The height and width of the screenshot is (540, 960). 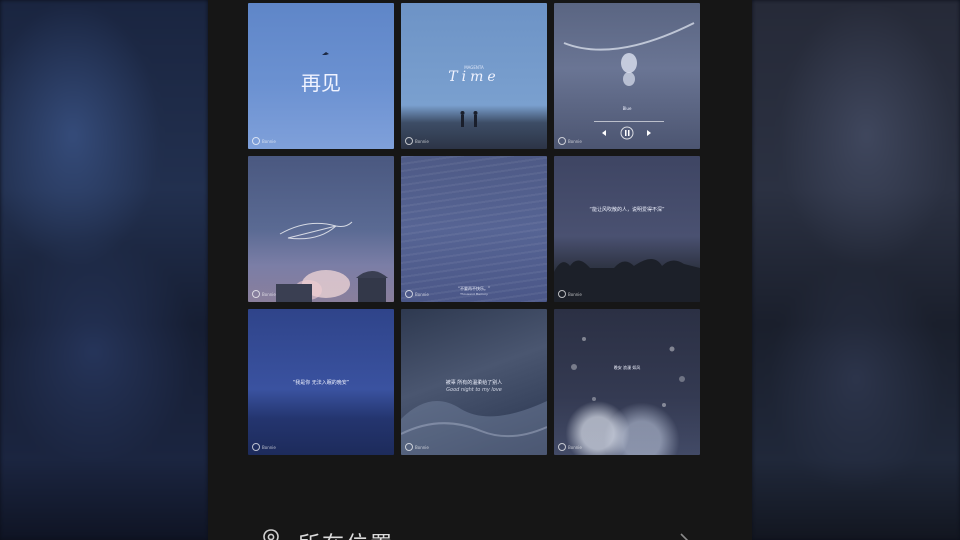 I want to click on image-tile-4: Bonnie, so click(x=321, y=229).